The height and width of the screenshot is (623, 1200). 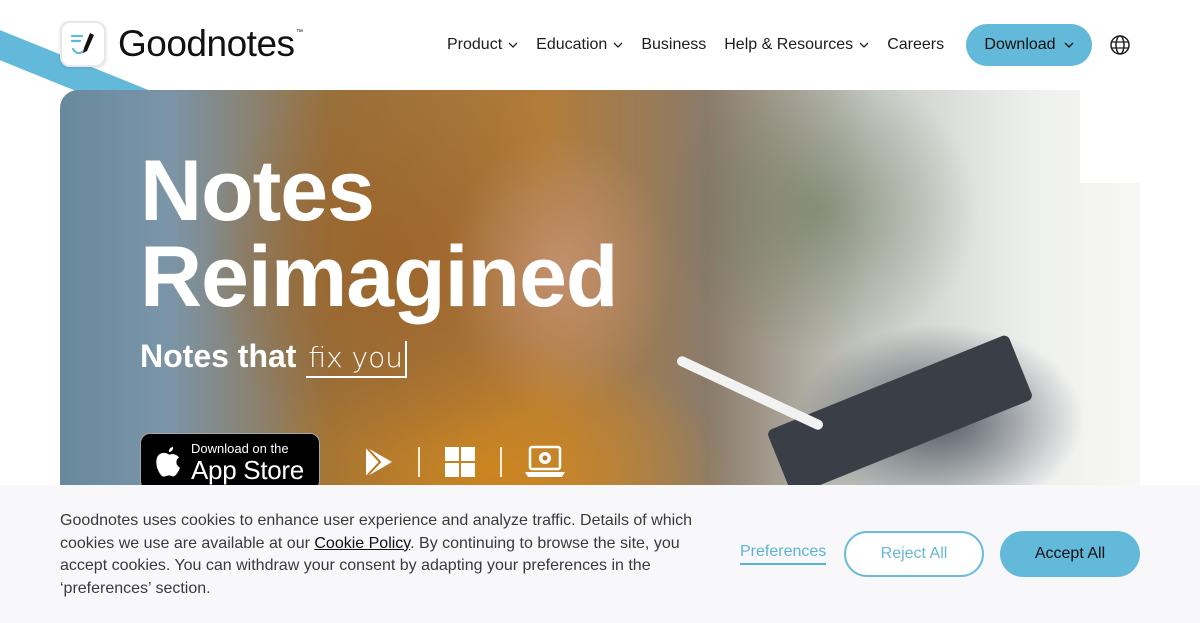 I want to click on app-store-big-text: App Store, so click(x=247, y=469).